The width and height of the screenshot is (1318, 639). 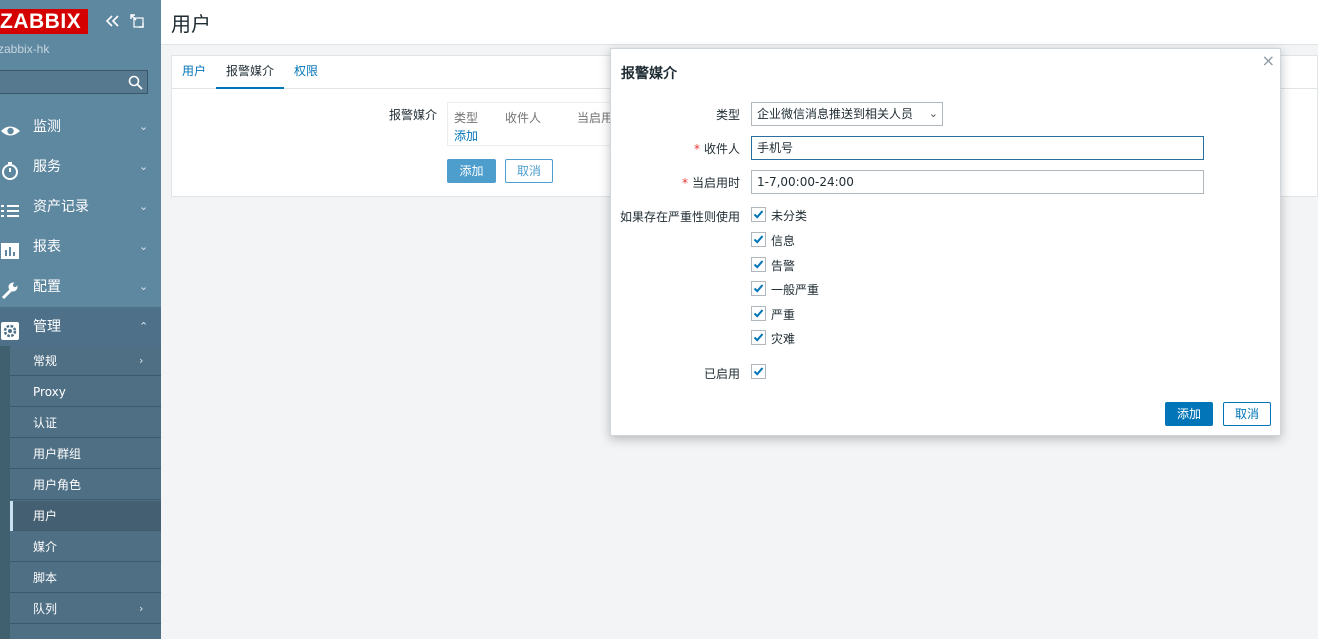 I want to click on severity-label-high: 严重, so click(x=783, y=315).